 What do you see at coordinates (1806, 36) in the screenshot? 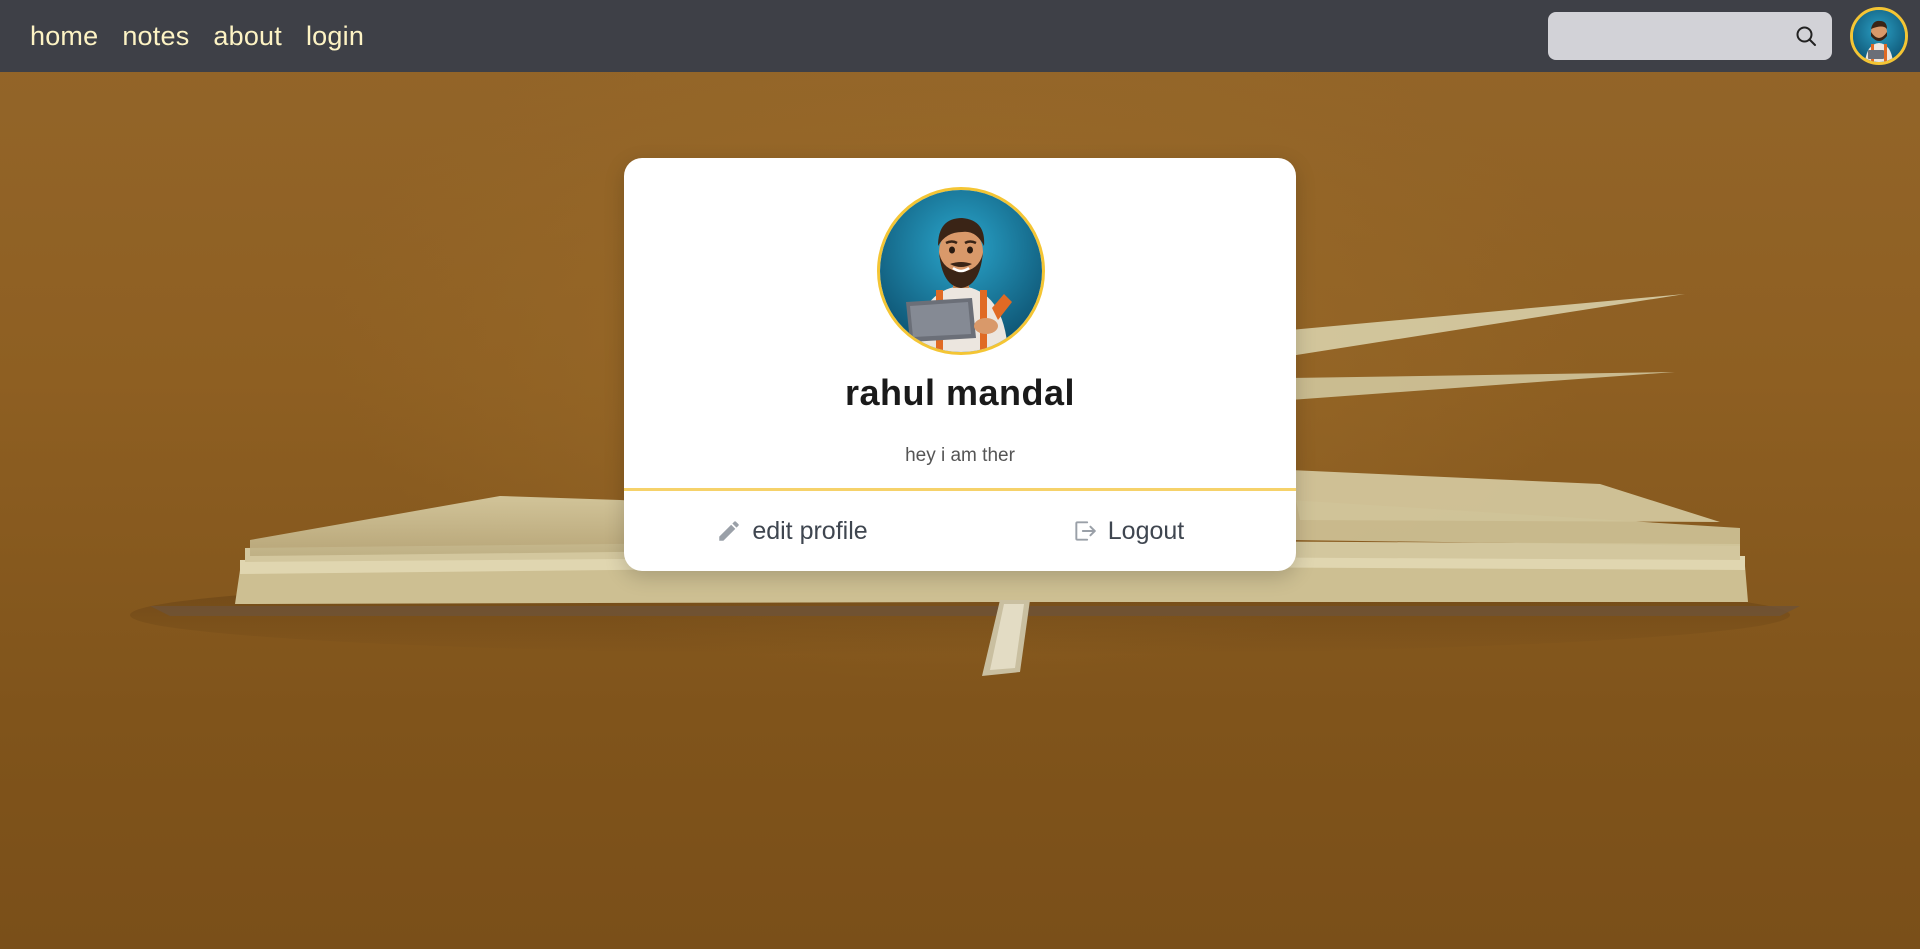
I see `search-icon` at bounding box center [1806, 36].